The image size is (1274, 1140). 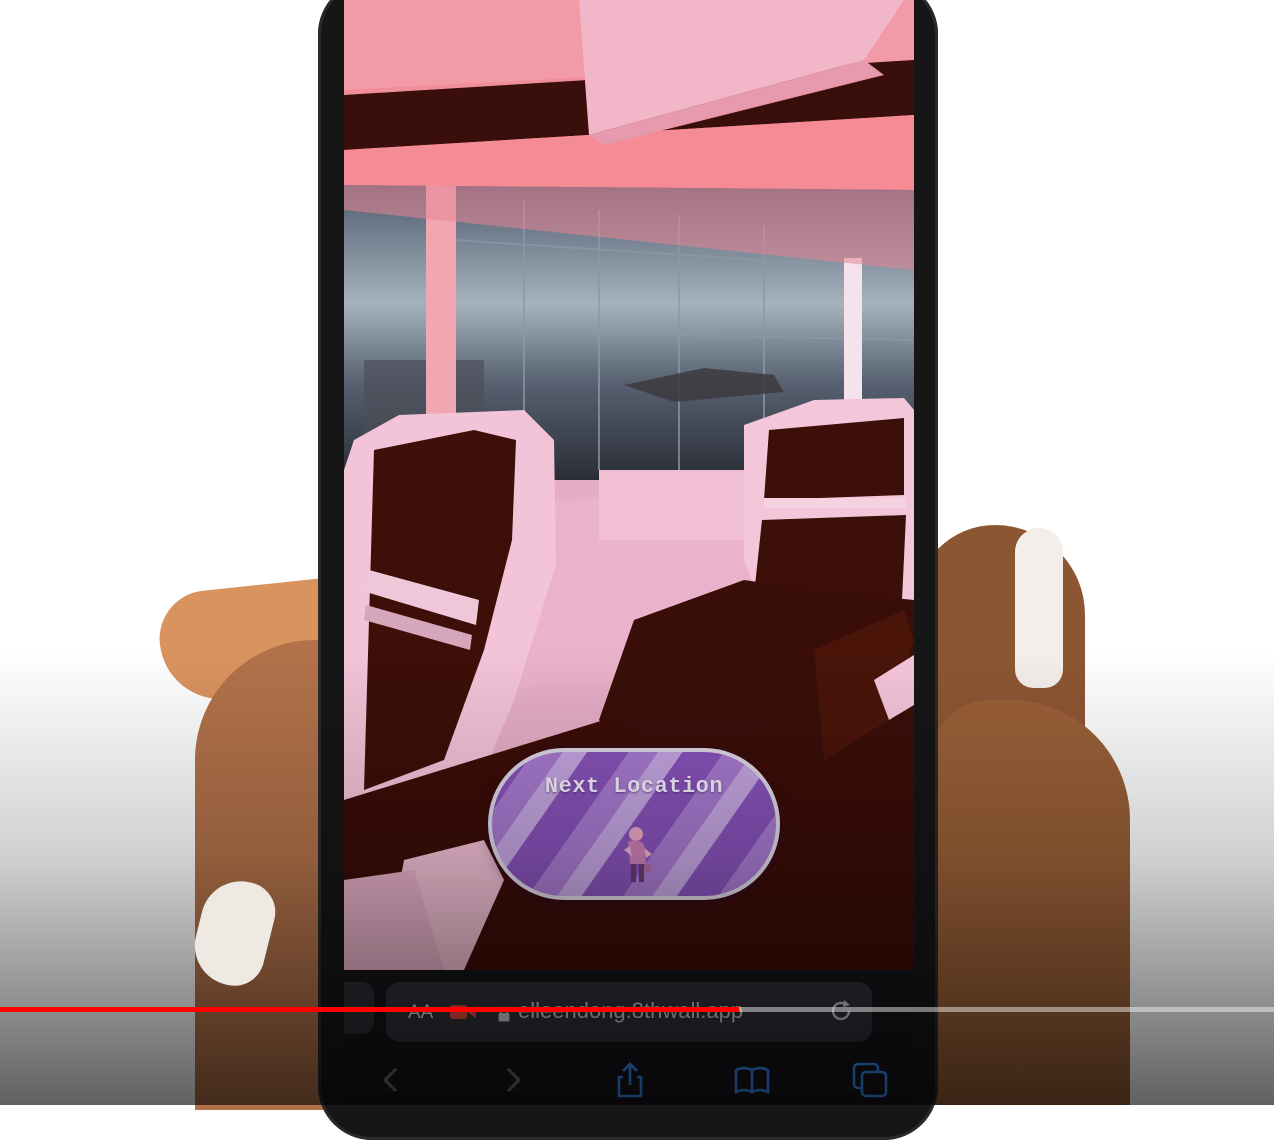 What do you see at coordinates (870, 1080) in the screenshot?
I see `tabs-icon` at bounding box center [870, 1080].